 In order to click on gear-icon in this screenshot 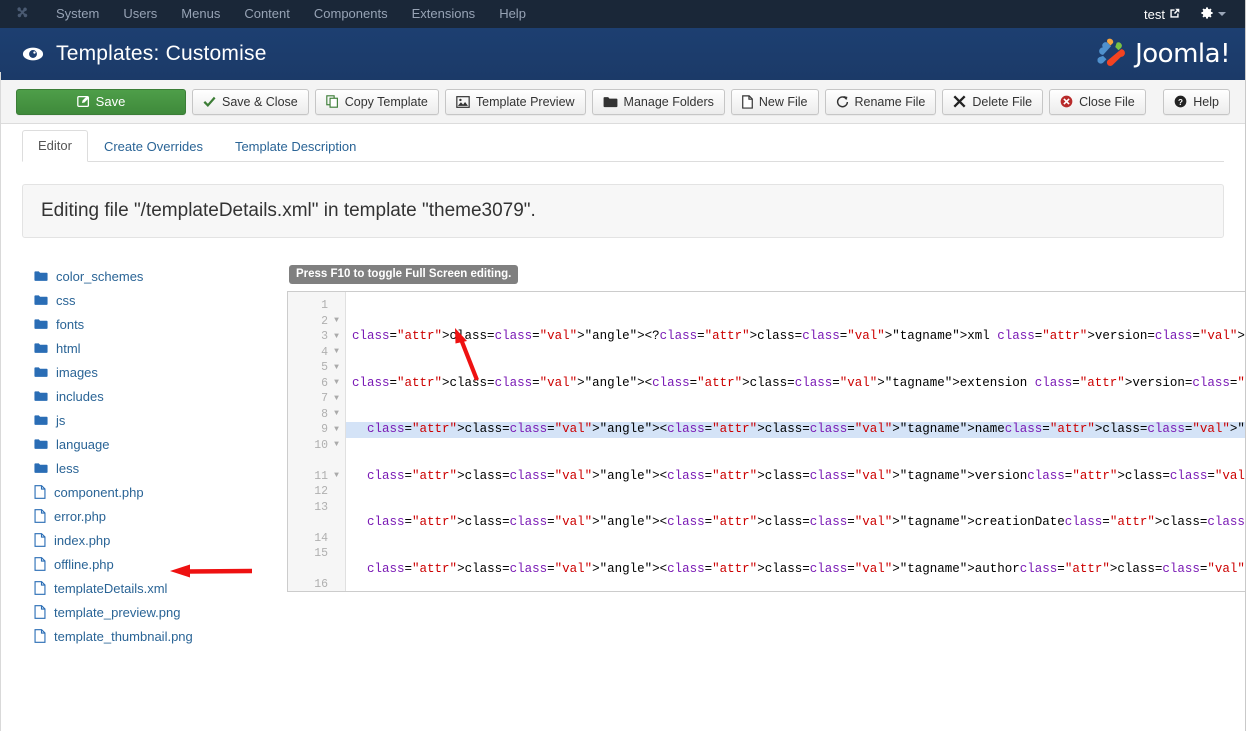, I will do `click(1207, 14)`.